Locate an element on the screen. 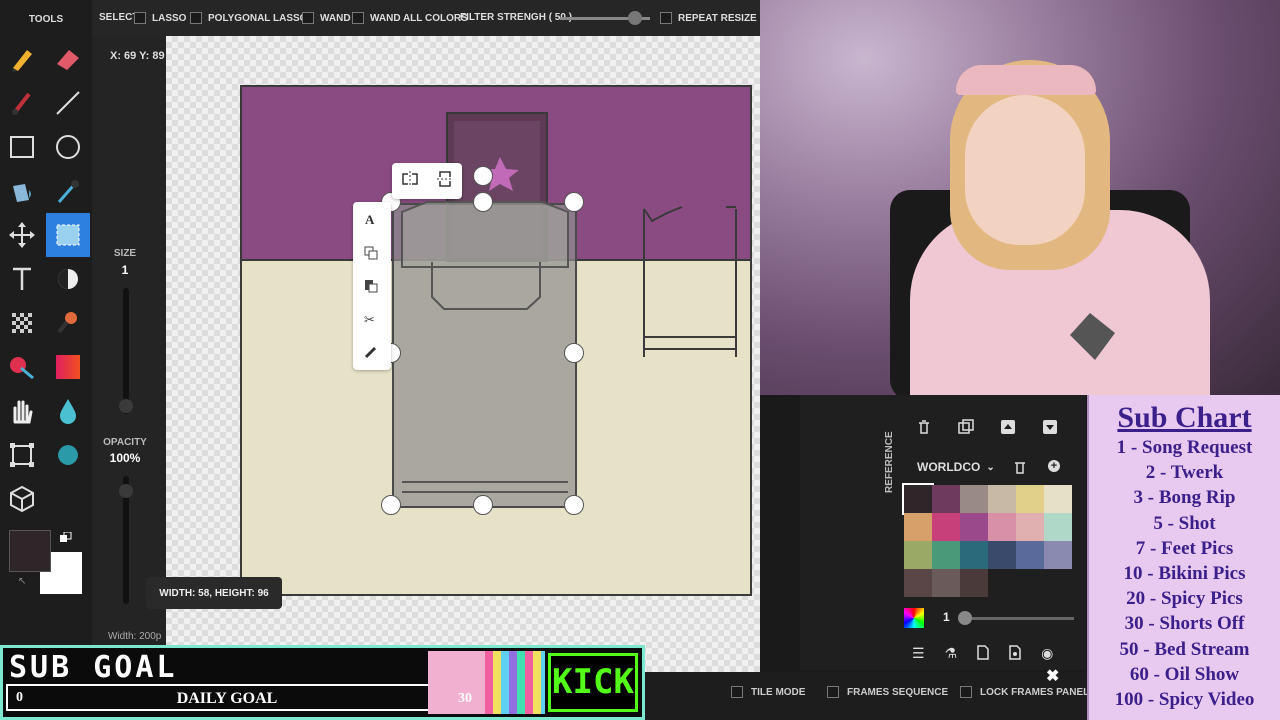  move-up-icon is located at coordinates (1008, 429).